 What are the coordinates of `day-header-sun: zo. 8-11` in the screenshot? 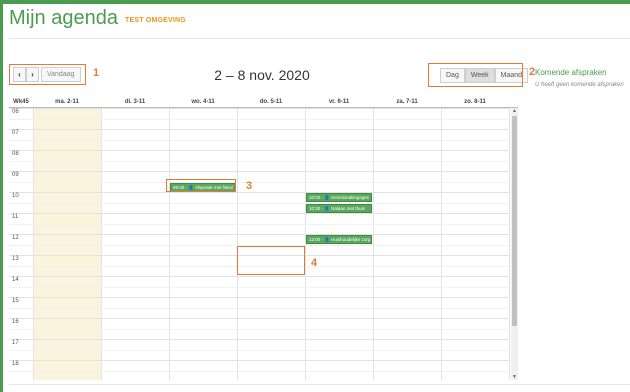 It's located at (475, 102).